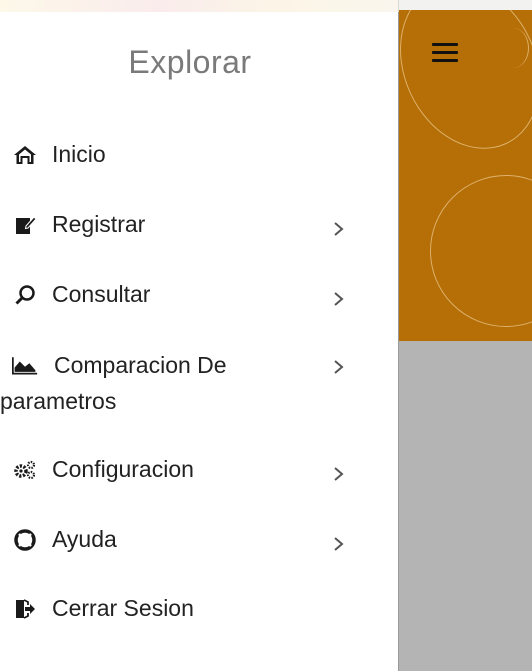 The height and width of the screenshot is (671, 532). Describe the element at coordinates (58, 401) in the screenshot. I see `menu-item-label-line2: parametros` at that location.